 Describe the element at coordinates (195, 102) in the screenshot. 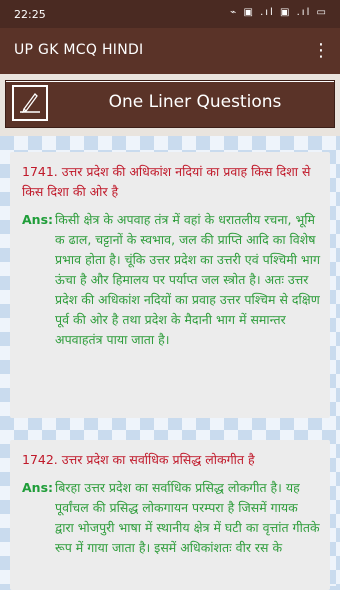

I see `banner-title: One Liner Questions` at that location.